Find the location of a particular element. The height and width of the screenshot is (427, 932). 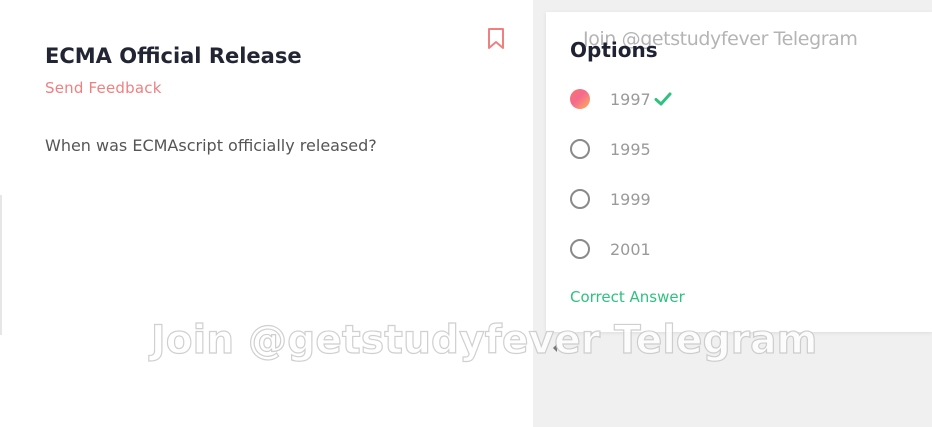

question-text: When was ECMAscript officially released? is located at coordinates (211, 145).